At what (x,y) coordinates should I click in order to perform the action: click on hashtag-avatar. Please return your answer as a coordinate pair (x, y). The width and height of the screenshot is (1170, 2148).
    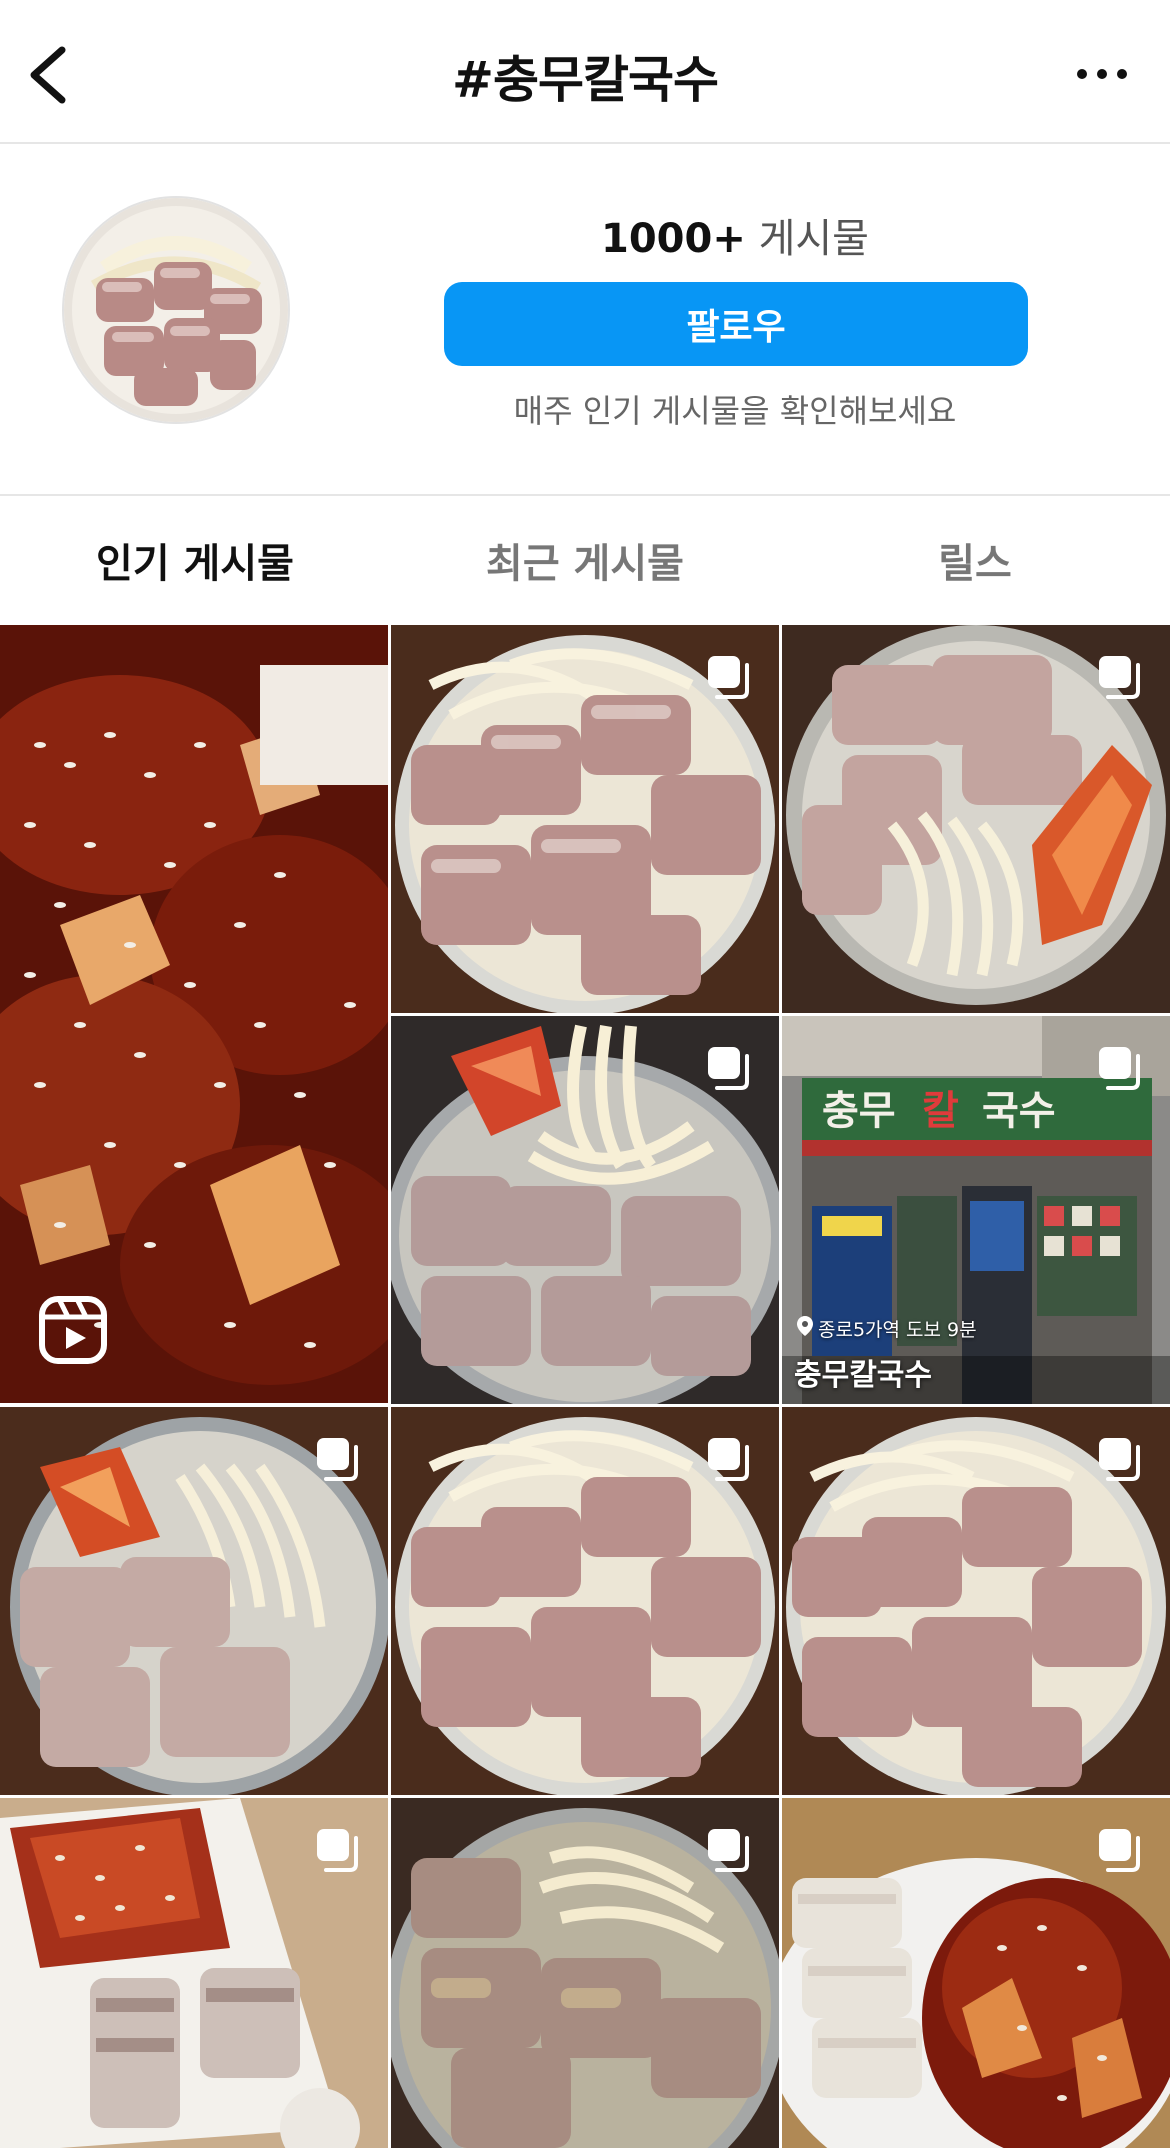
    Looking at the image, I should click on (176, 310).